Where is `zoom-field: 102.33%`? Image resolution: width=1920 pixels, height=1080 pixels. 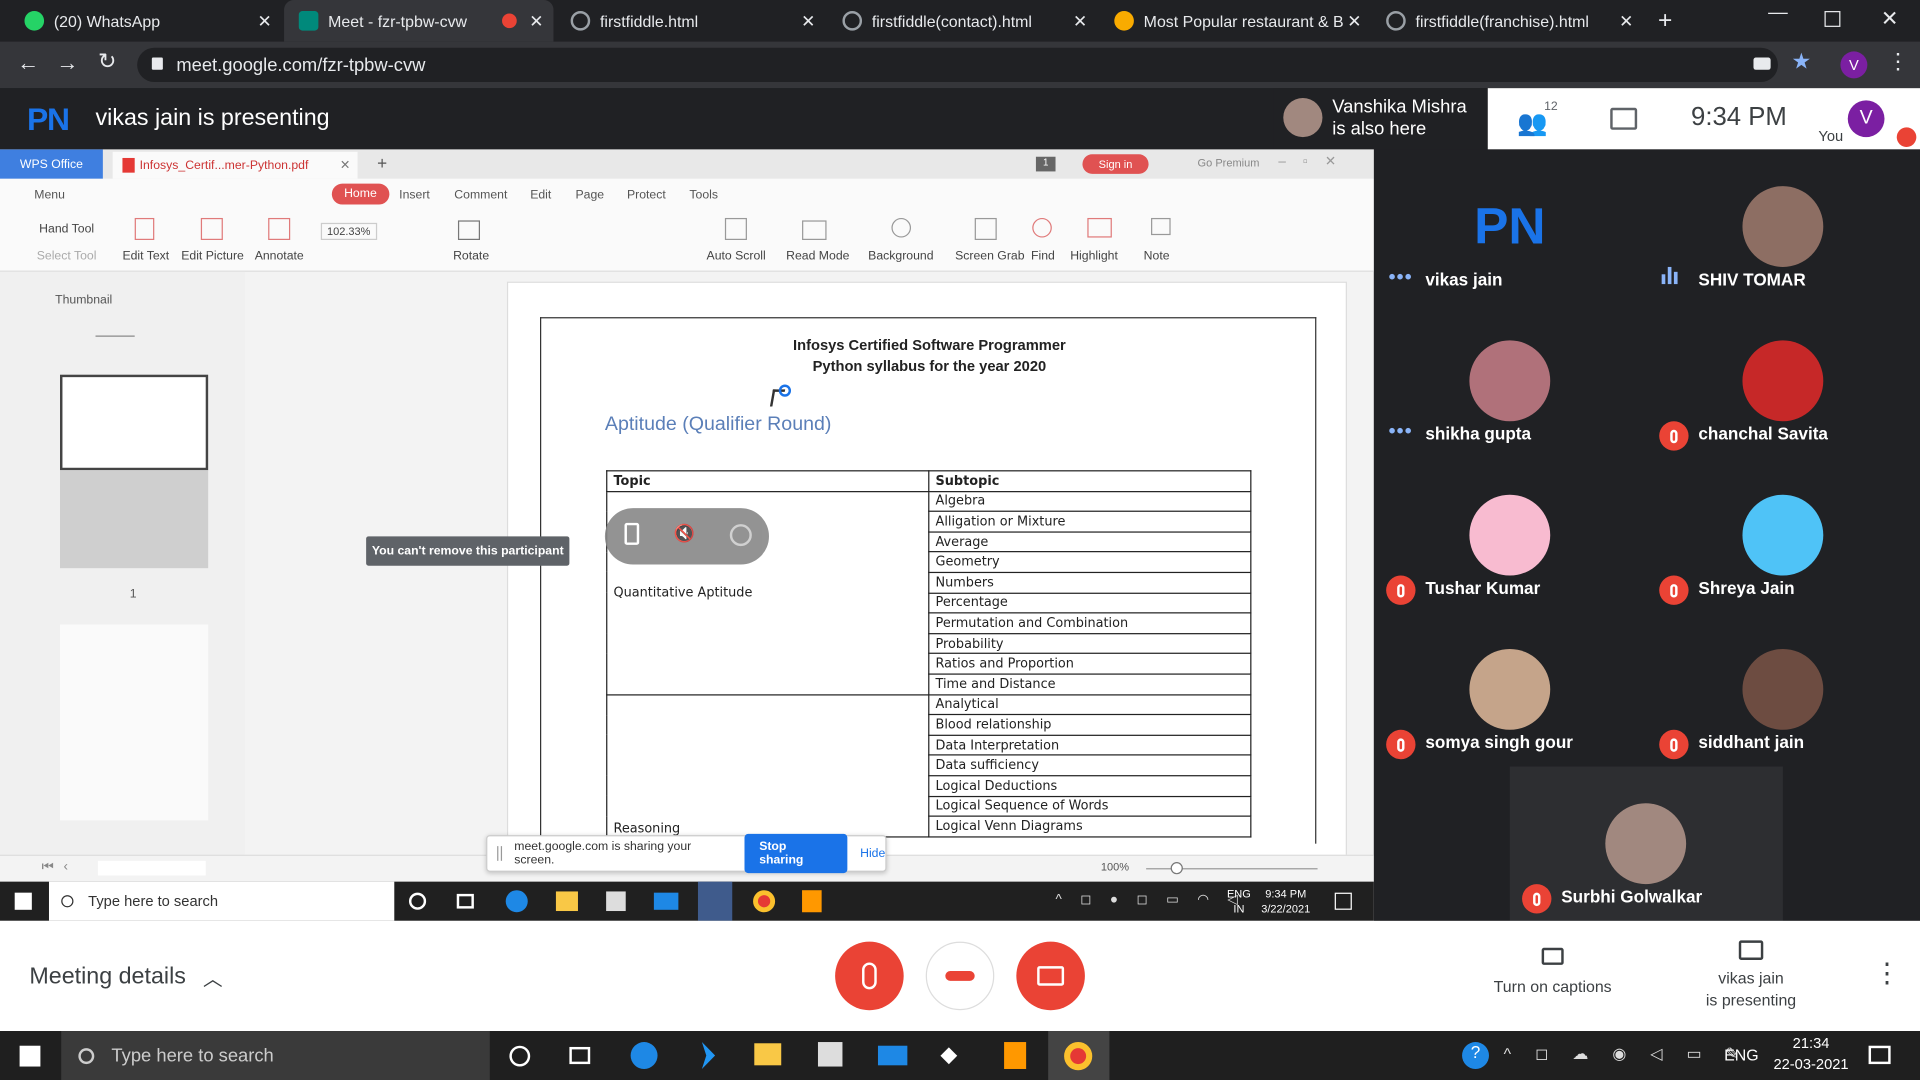 zoom-field: 102.33% is located at coordinates (348, 231).